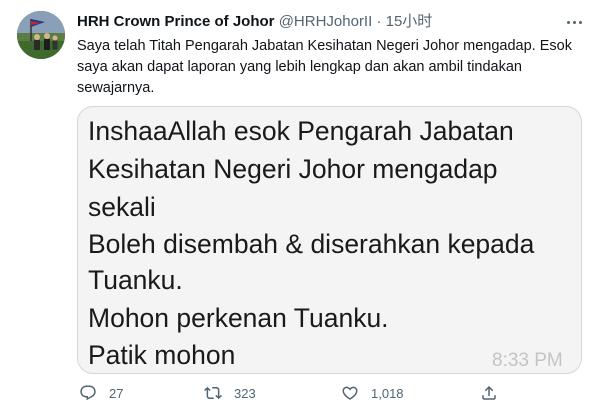 This screenshot has width=606, height=410. What do you see at coordinates (238, 318) in the screenshot?
I see `message-line: Mohon perkenan Tuanku.` at bounding box center [238, 318].